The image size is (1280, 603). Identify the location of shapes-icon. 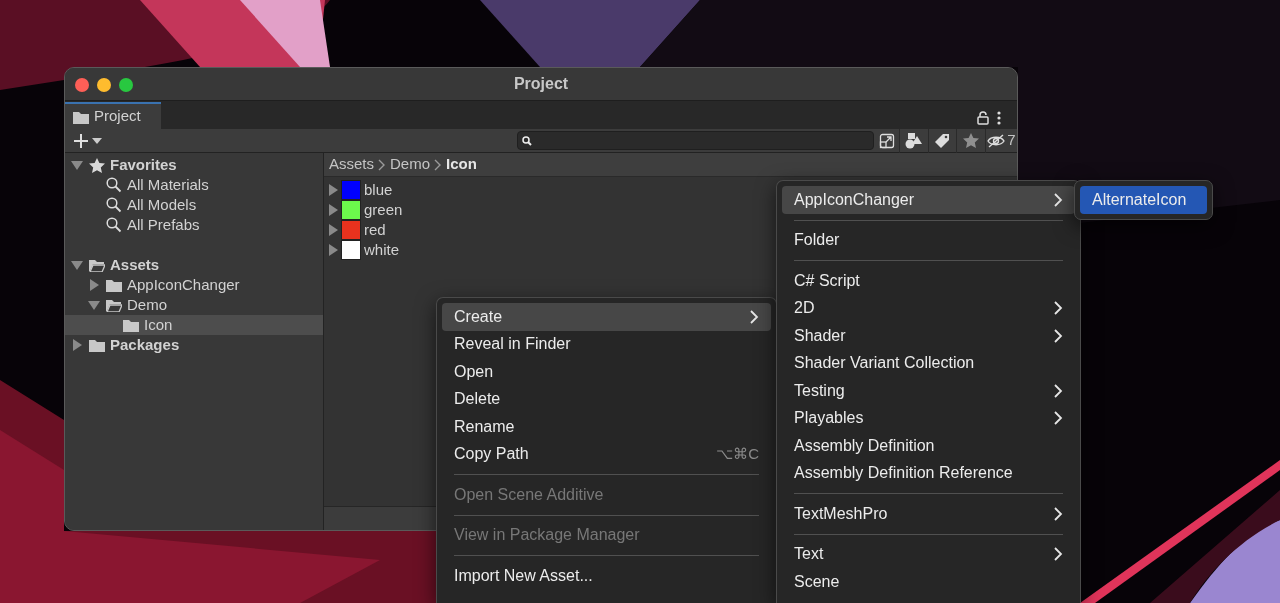
(913, 140).